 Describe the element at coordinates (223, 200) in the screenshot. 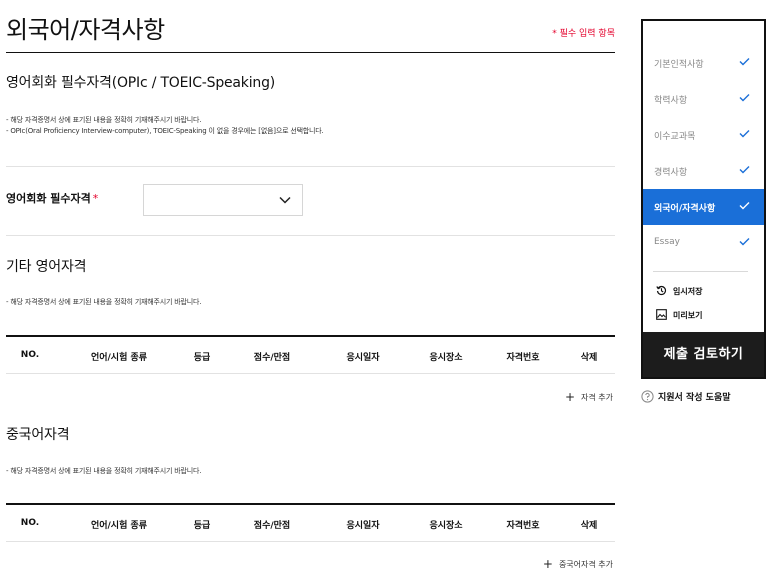

I see `english-speaking-select` at that location.